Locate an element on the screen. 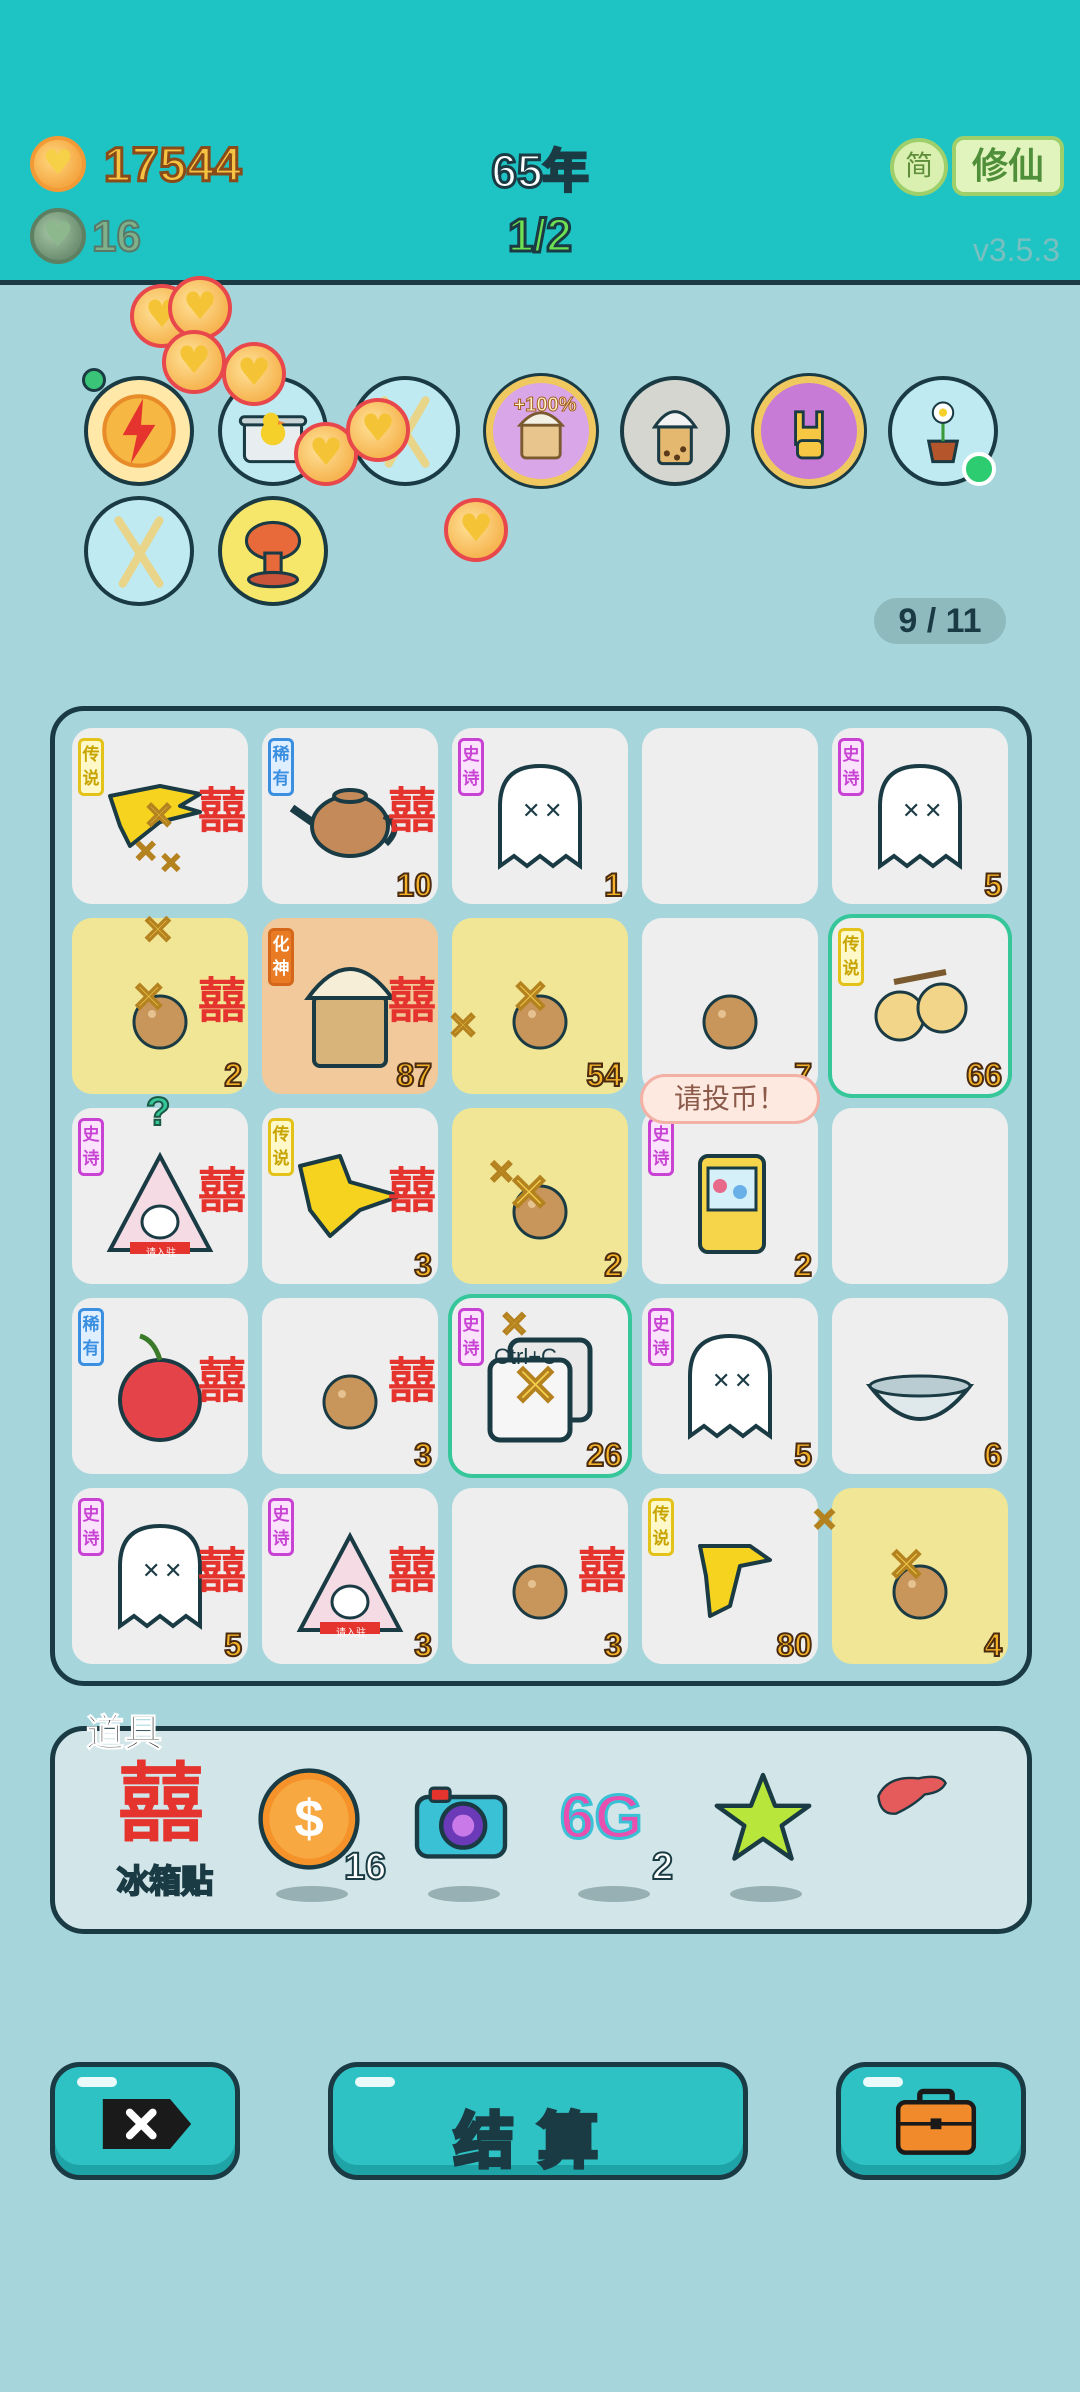  cultivate-button: 修仙 is located at coordinates (1008, 166).